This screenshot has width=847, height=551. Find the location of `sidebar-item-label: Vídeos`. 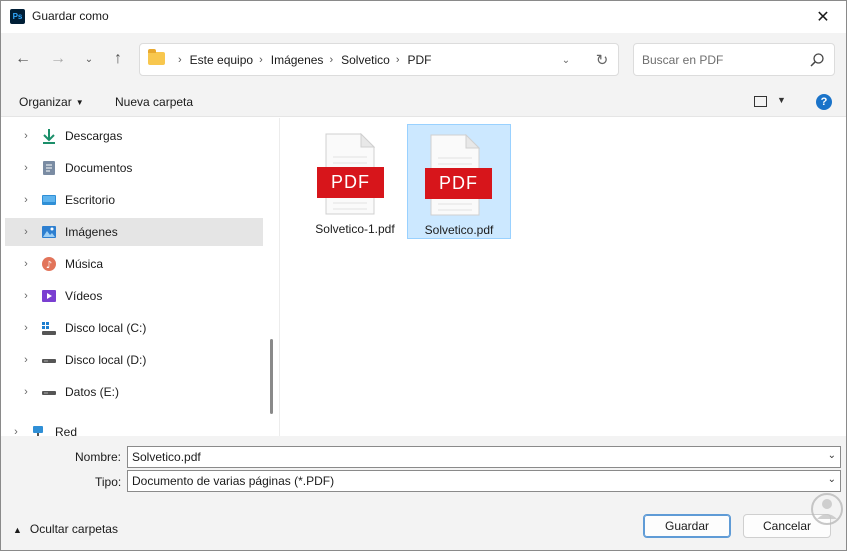

sidebar-item-label: Vídeos is located at coordinates (84, 296).